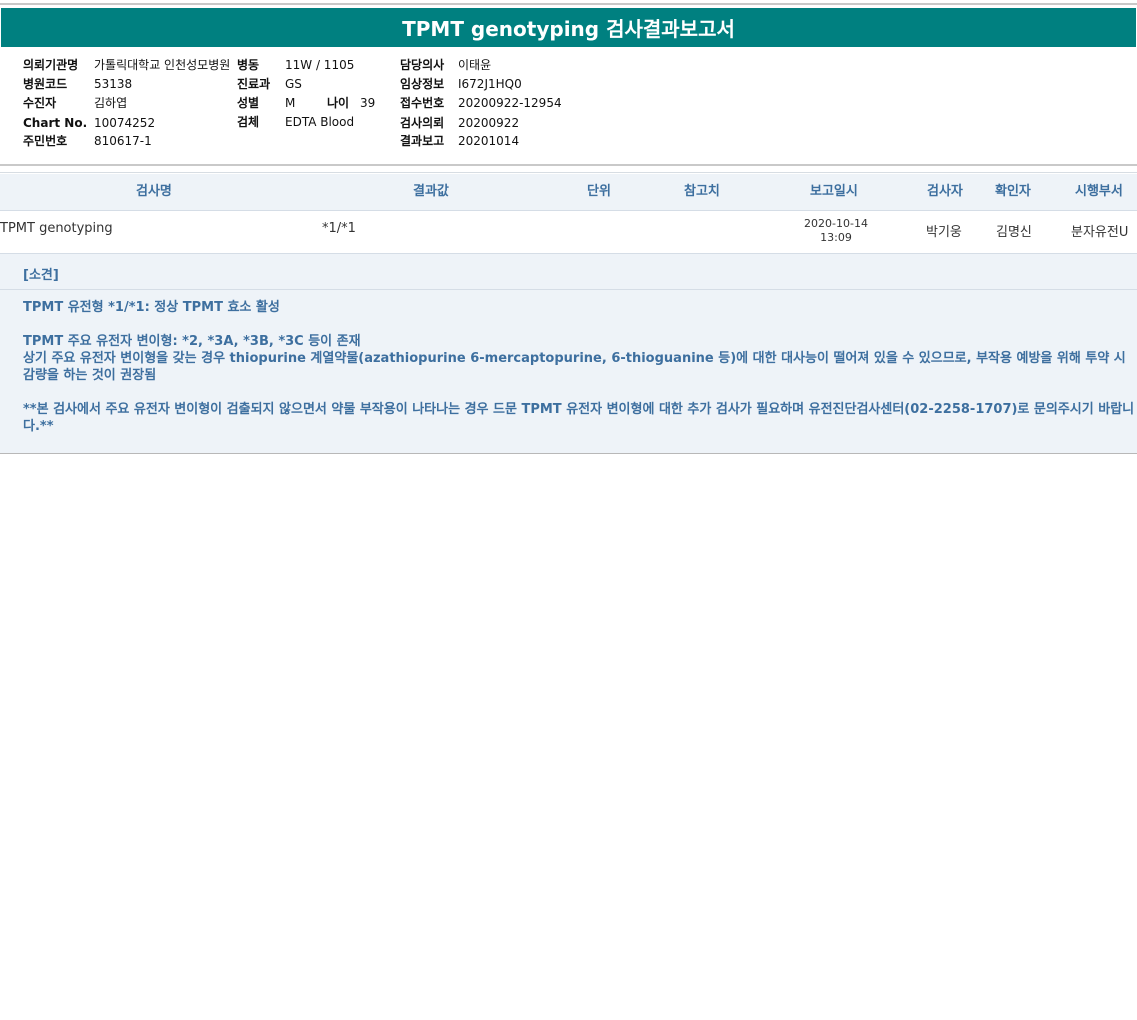  What do you see at coordinates (490, 84) in the screenshot?
I see `clinical-info-value: I672J1HQ0` at bounding box center [490, 84].